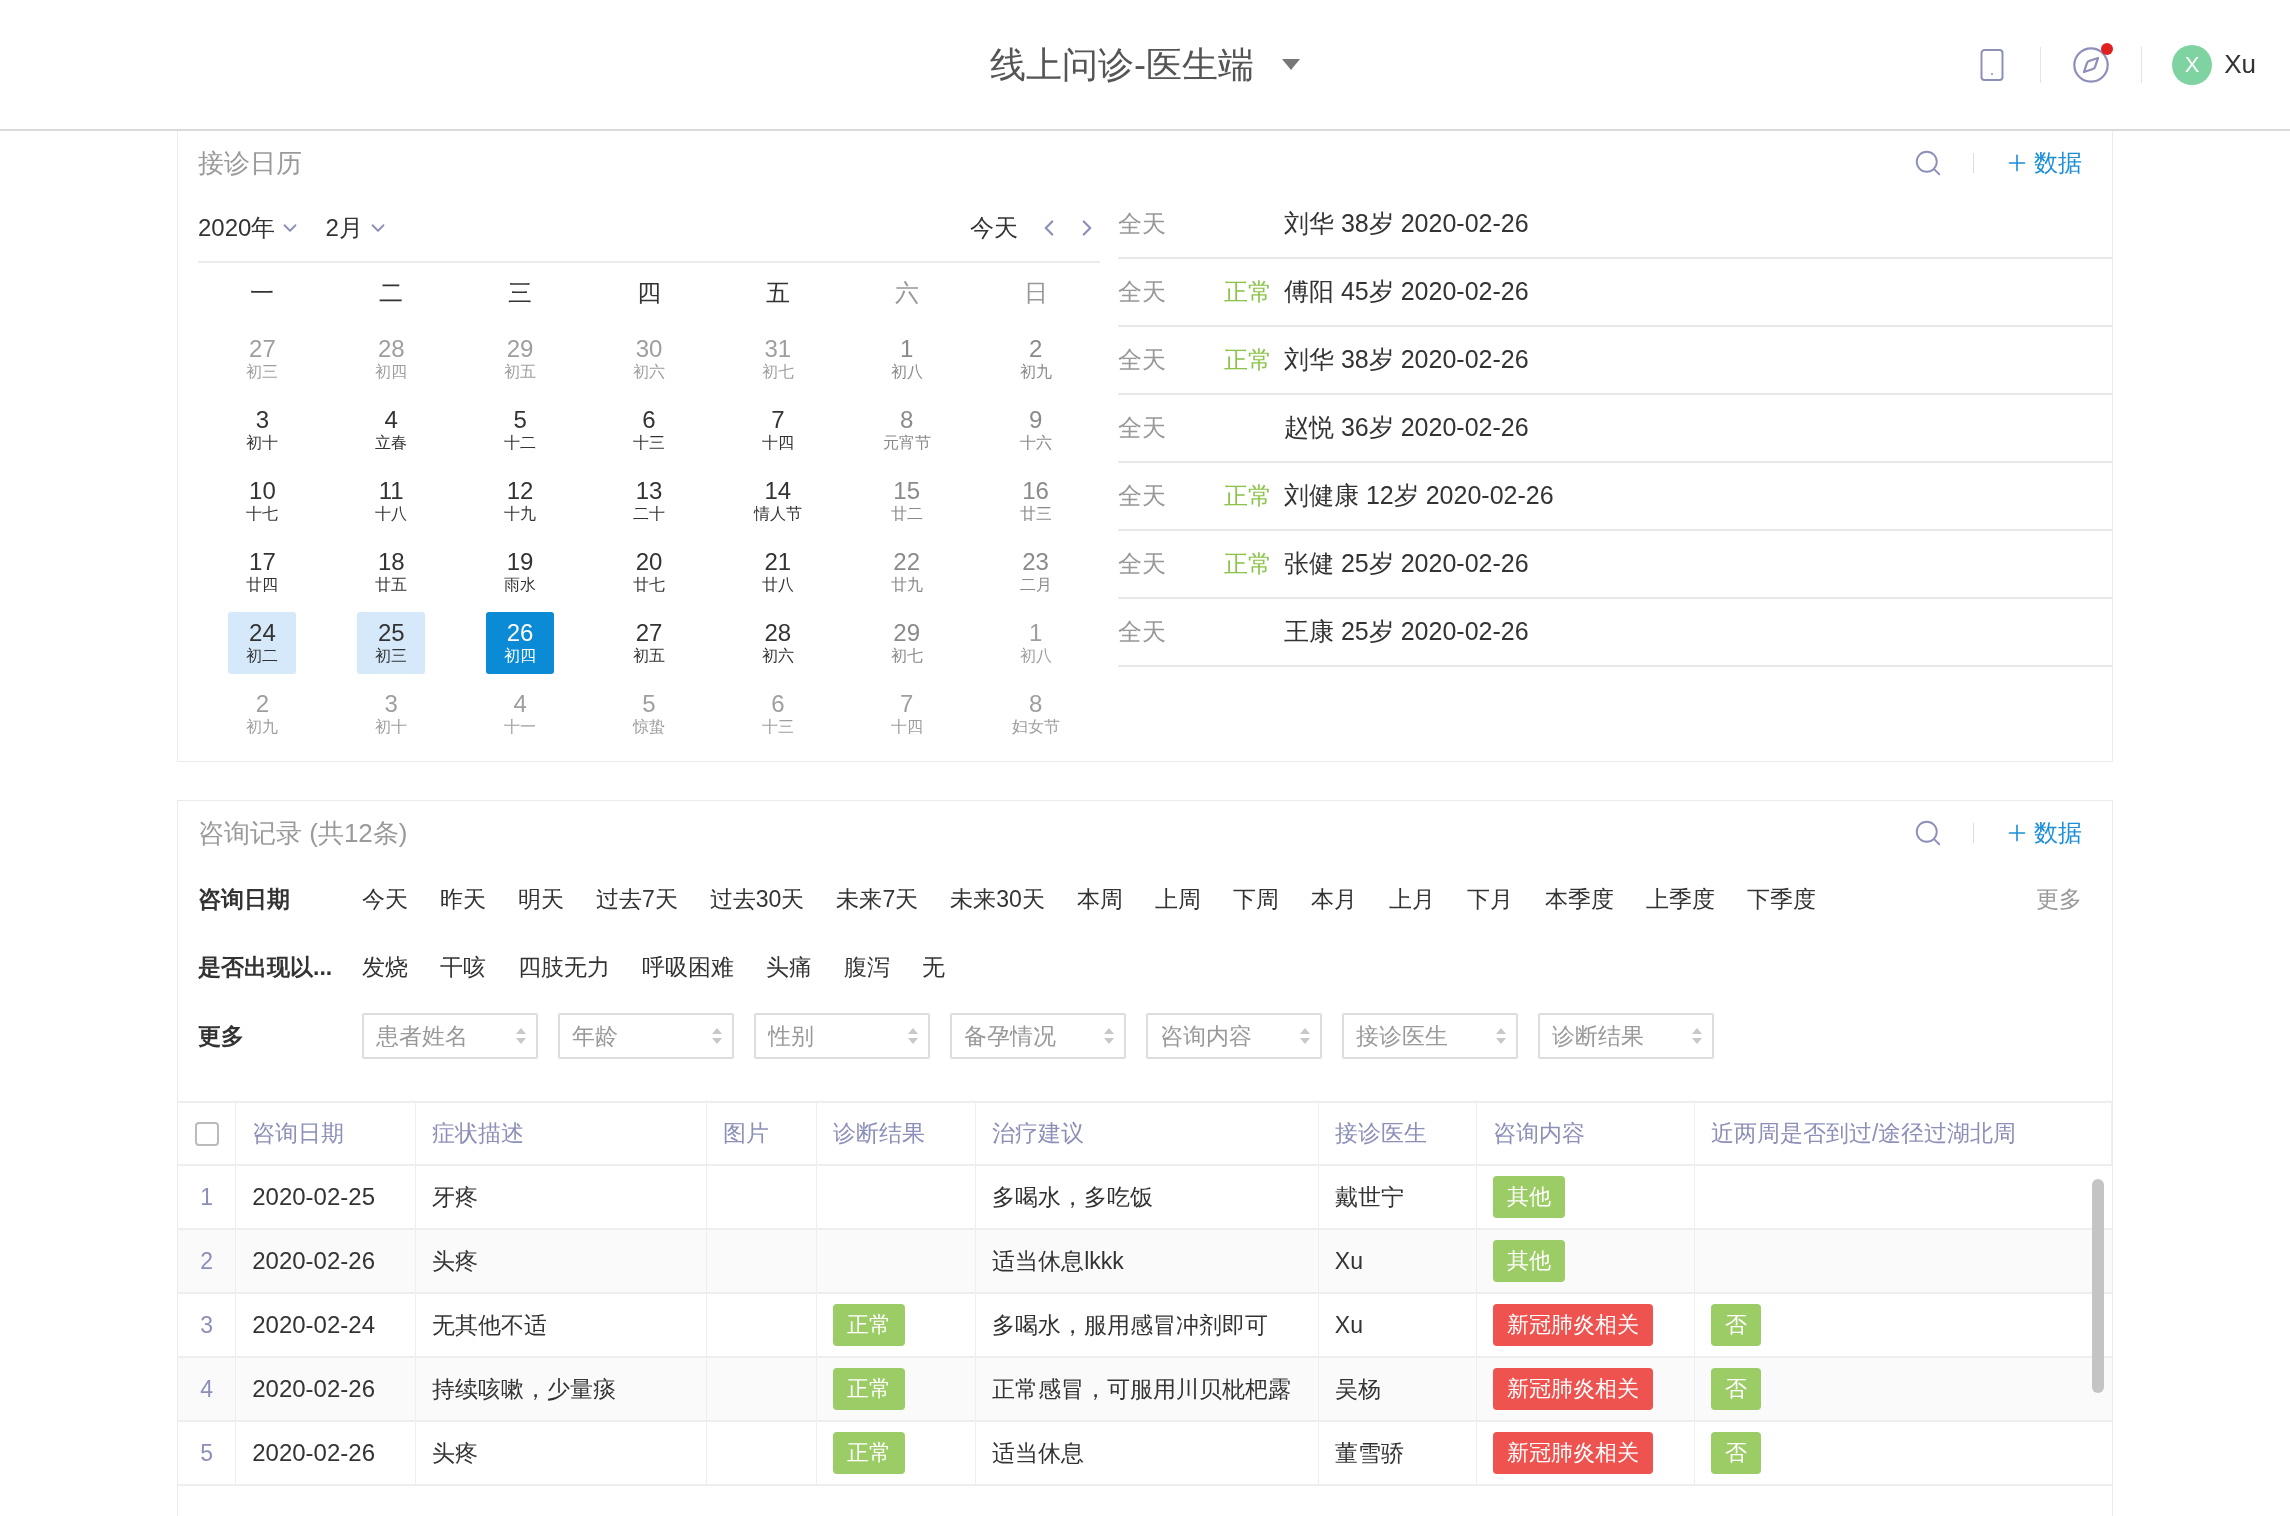 This screenshot has height=1516, width=2290. What do you see at coordinates (2098, 1286) in the screenshot?
I see `scrollbar` at bounding box center [2098, 1286].